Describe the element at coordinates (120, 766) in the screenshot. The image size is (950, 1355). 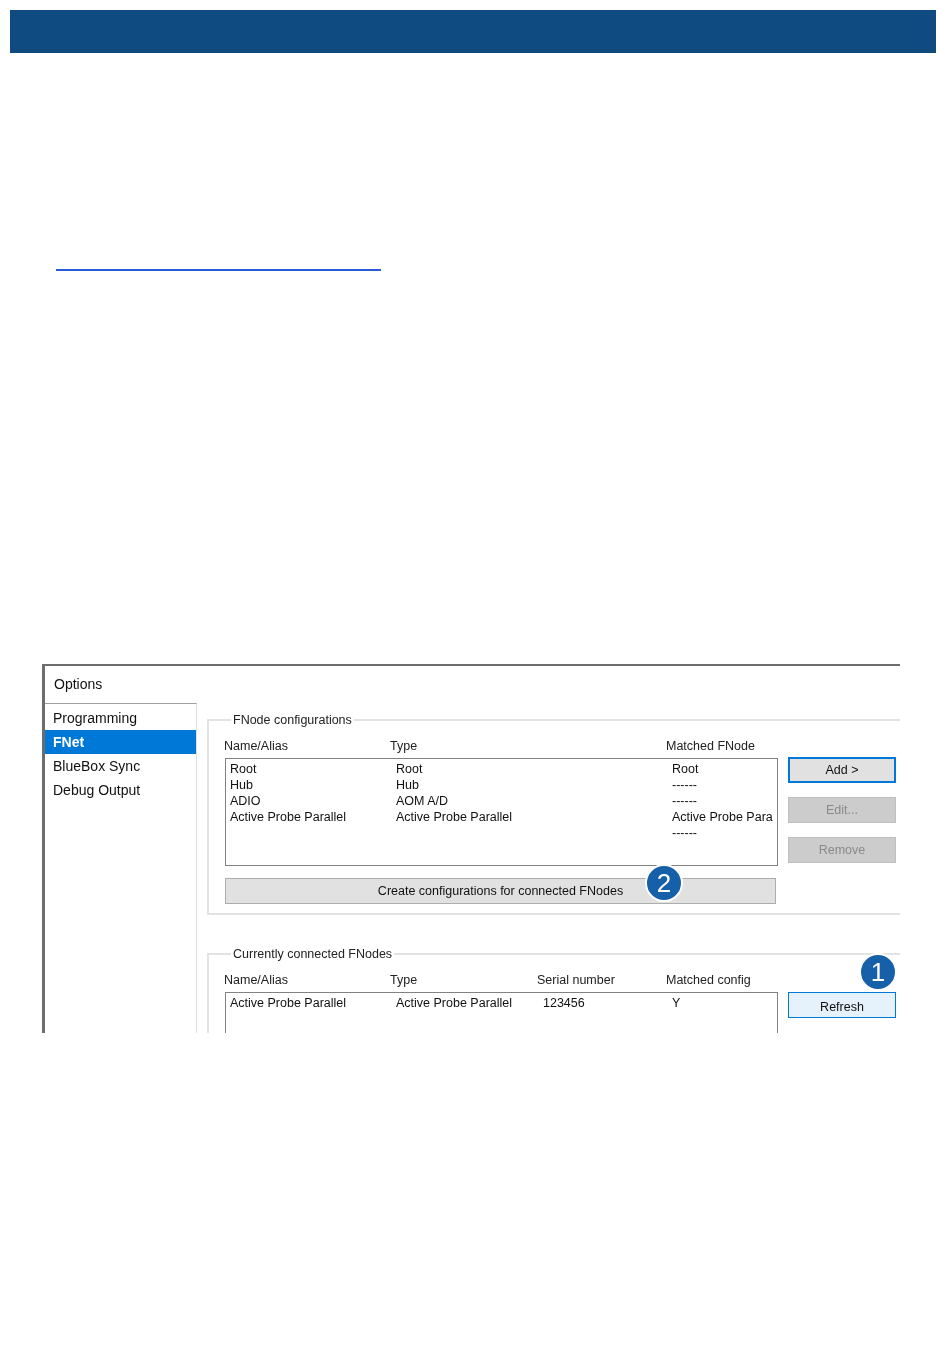
I see `sidebar-item: BlueBox Sync` at that location.